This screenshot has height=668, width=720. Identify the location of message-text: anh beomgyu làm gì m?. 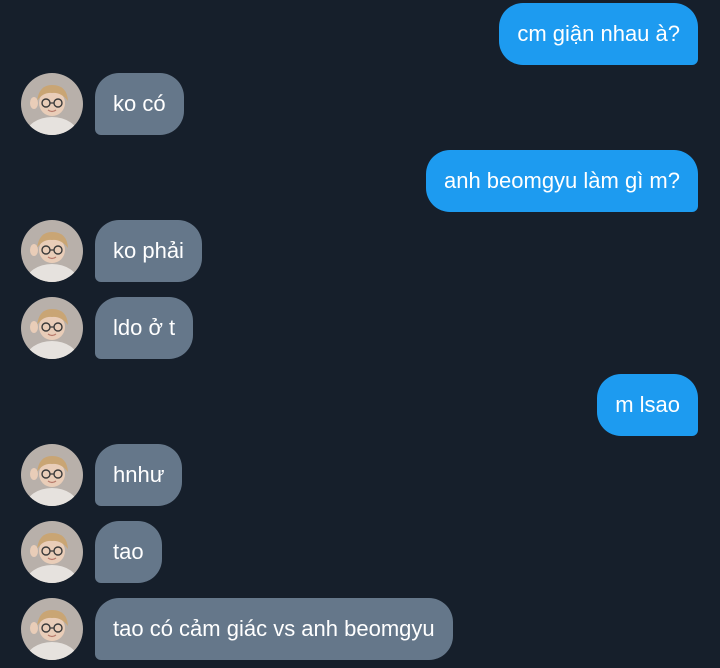
(561, 180).